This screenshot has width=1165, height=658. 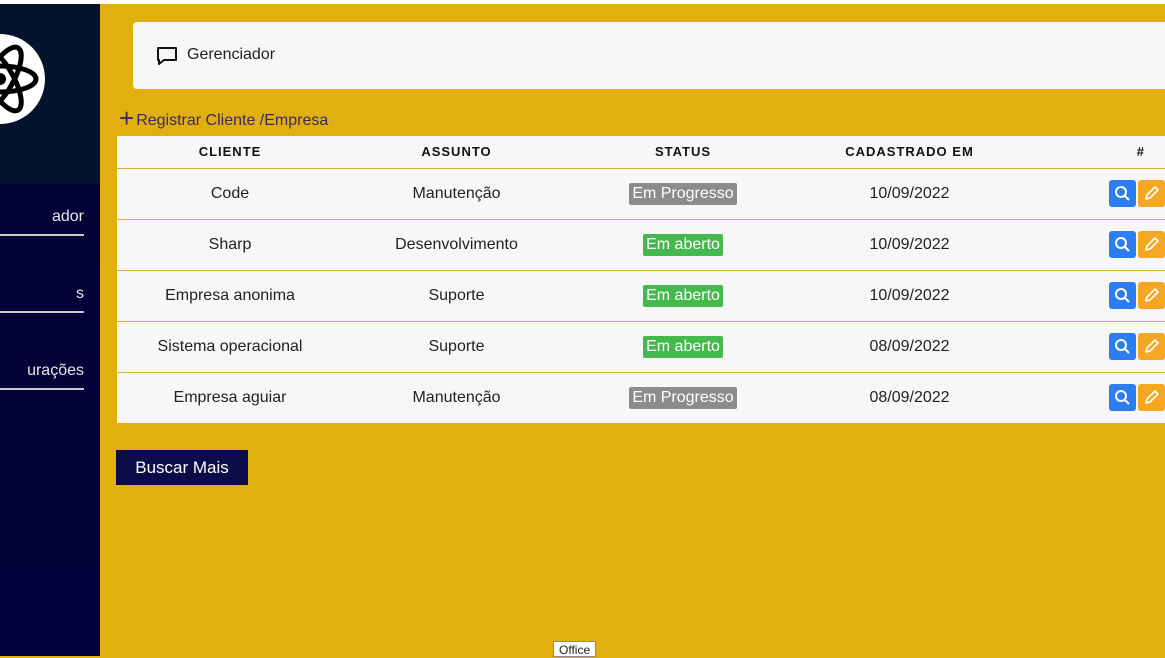 What do you see at coordinates (230, 347) in the screenshot?
I see `cell-cliente: Sistema operacional` at bounding box center [230, 347].